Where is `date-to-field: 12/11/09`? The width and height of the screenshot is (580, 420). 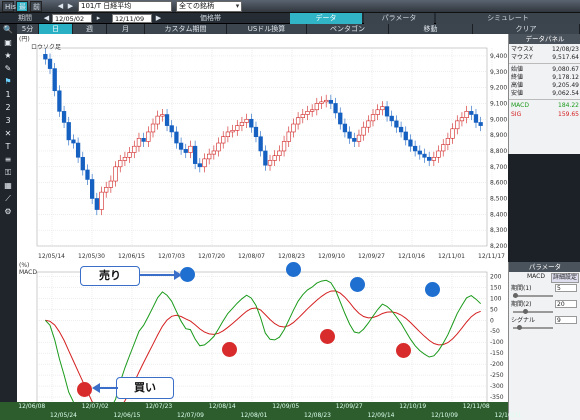
date-to-field: 12/11/09 is located at coordinates (132, 18).